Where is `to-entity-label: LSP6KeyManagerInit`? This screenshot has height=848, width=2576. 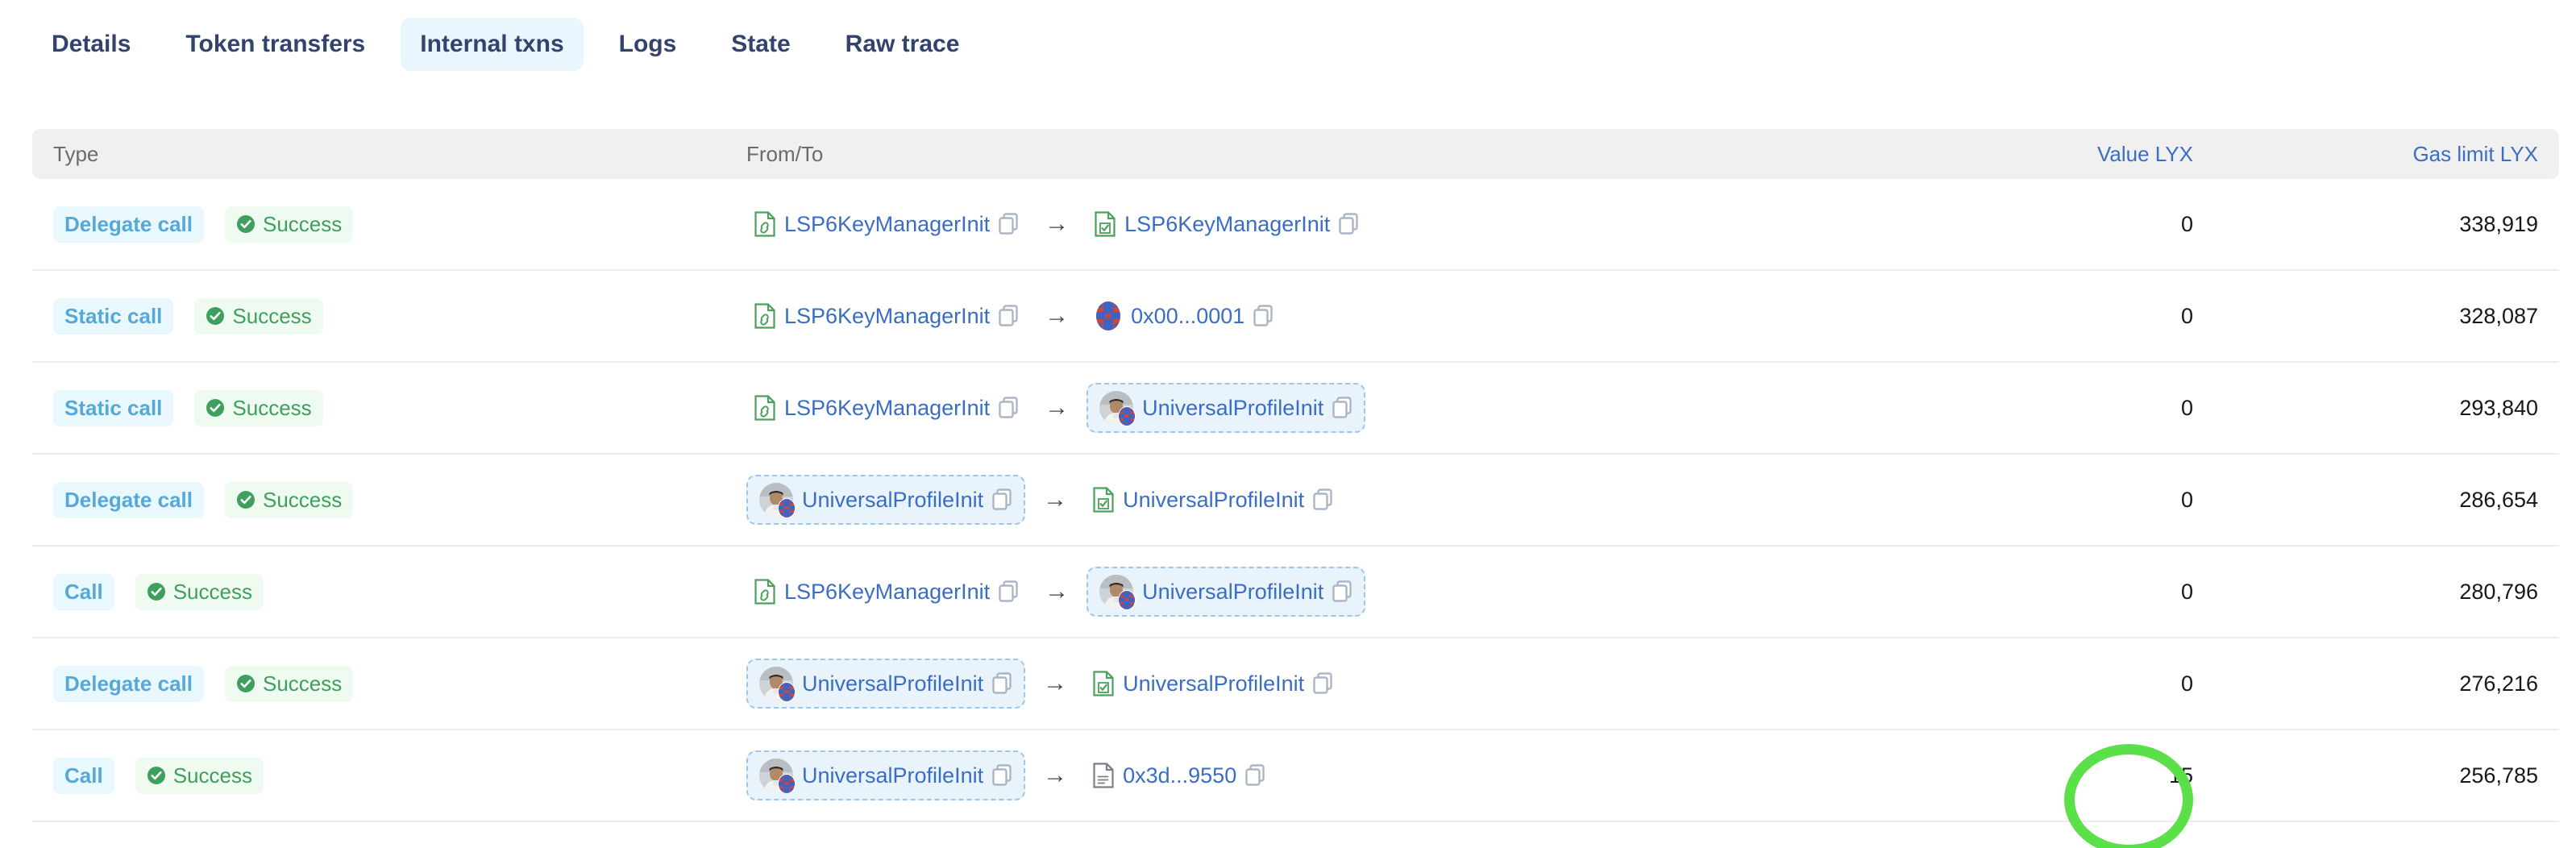 to-entity-label: LSP6KeyManagerInit is located at coordinates (1227, 224).